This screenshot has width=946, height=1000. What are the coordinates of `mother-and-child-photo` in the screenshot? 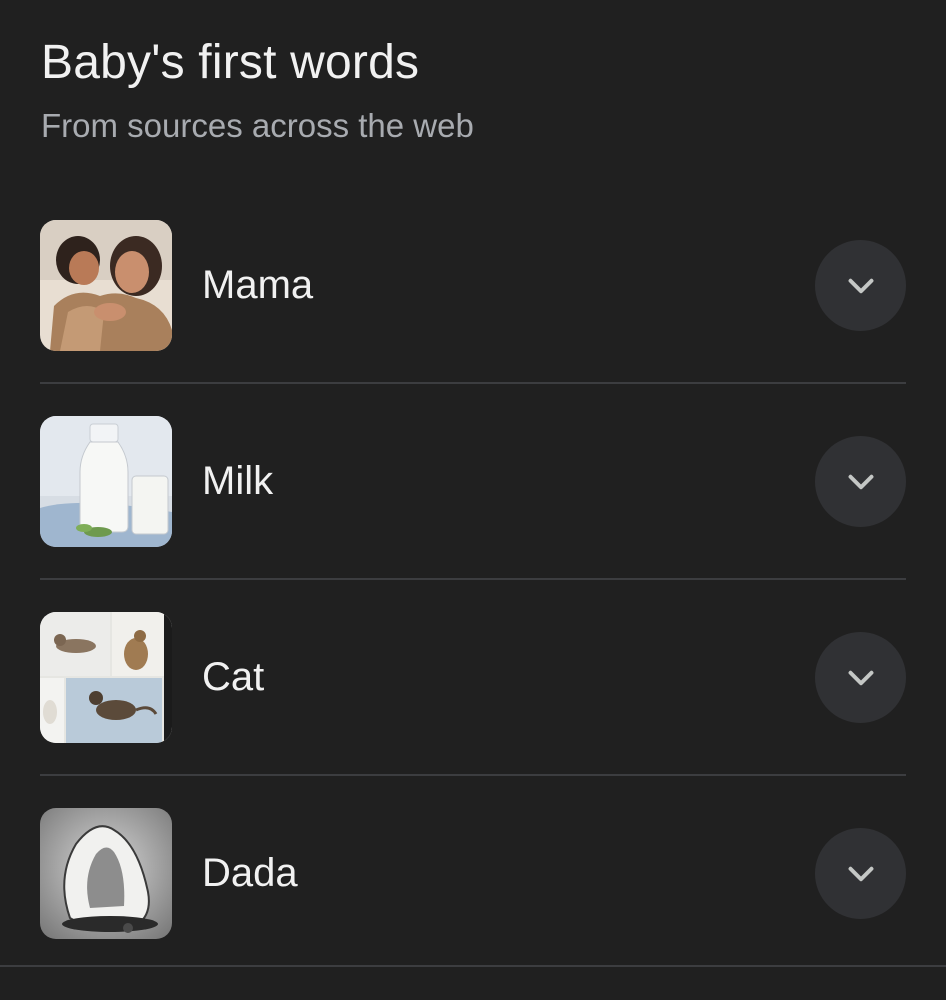 It's located at (106, 285).